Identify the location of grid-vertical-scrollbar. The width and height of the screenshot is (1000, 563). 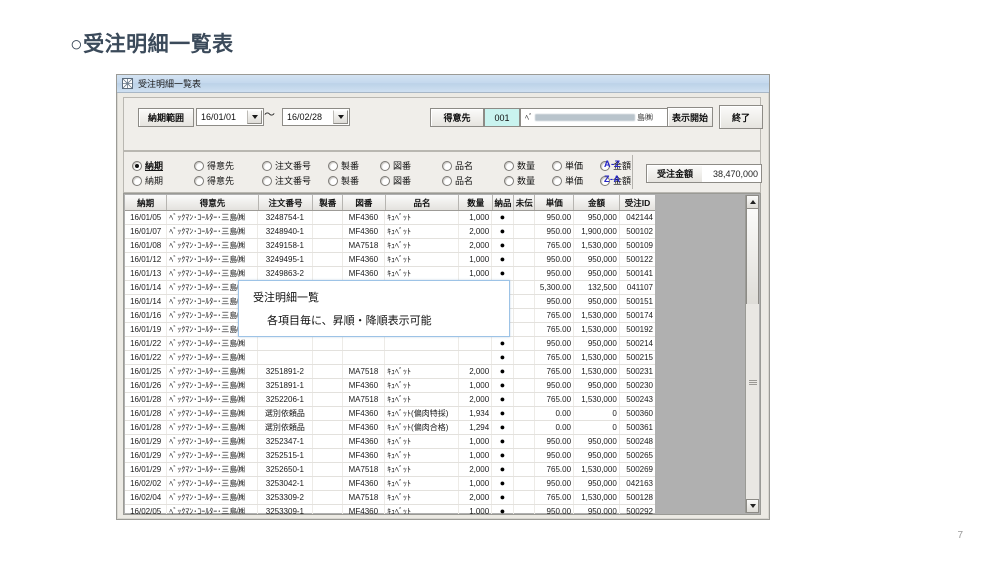
(752, 354).